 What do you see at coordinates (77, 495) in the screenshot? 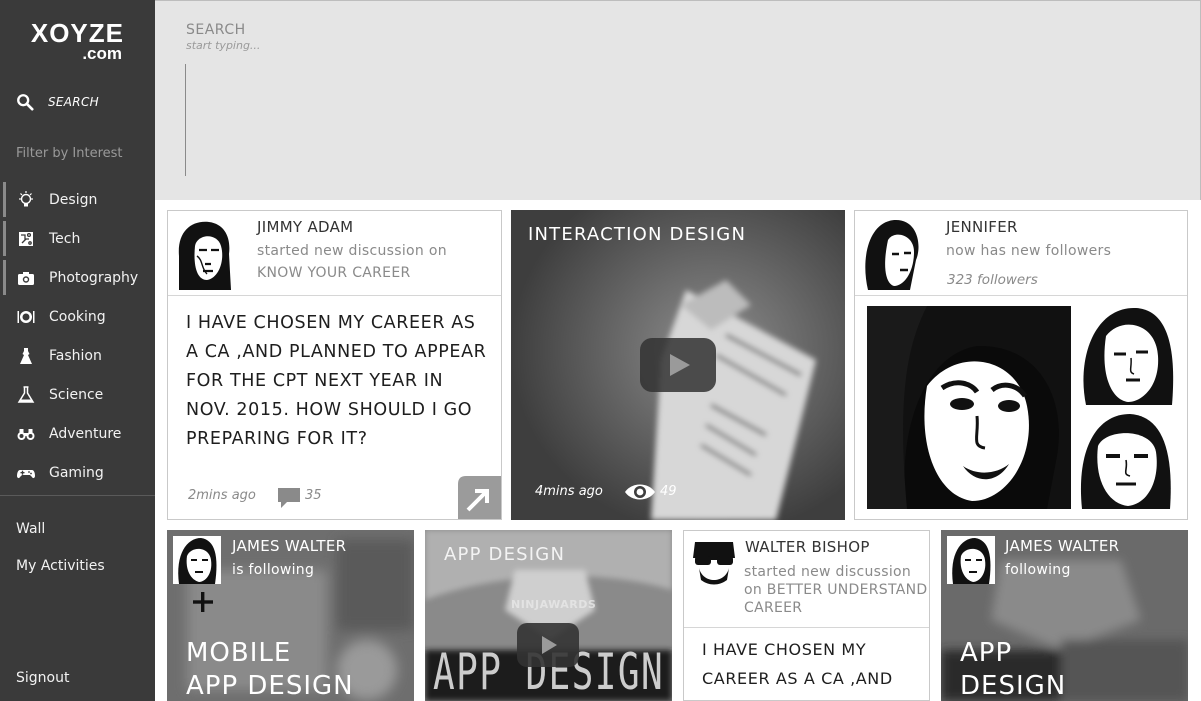
I see `sidebar-divider` at bounding box center [77, 495].